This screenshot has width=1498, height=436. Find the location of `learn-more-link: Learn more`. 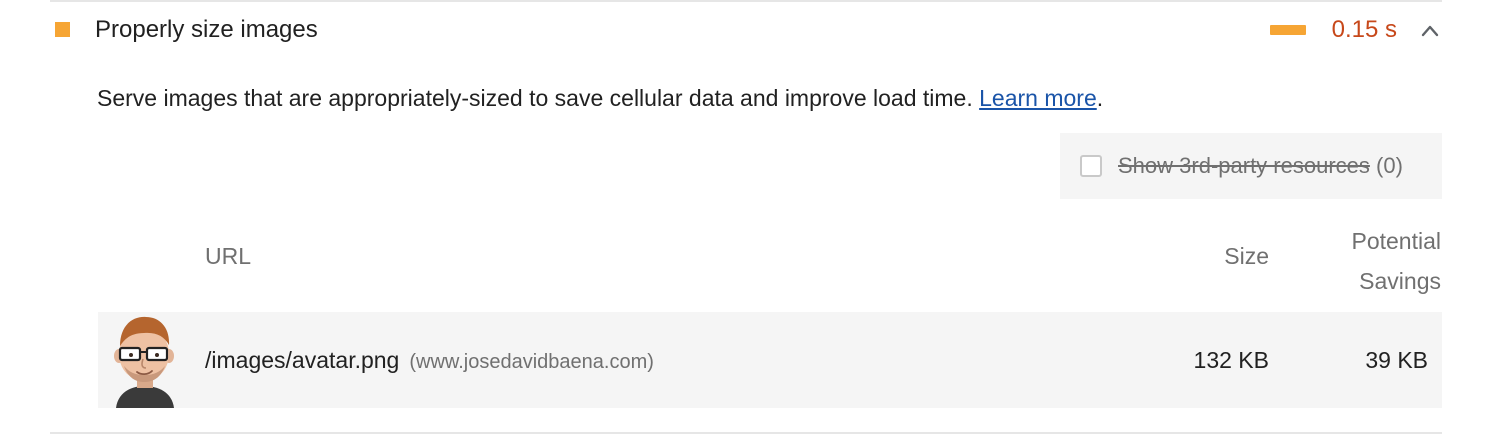

learn-more-link: Learn more is located at coordinates (1038, 98).